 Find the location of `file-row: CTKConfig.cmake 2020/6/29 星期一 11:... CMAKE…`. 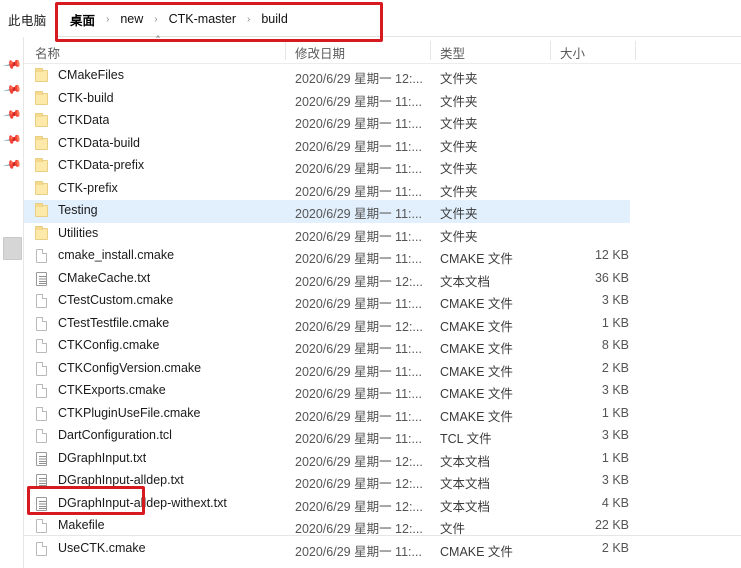

file-row: CTKConfig.cmake 2020/6/29 星期一 11:... CMAKE… is located at coordinates (327, 346).